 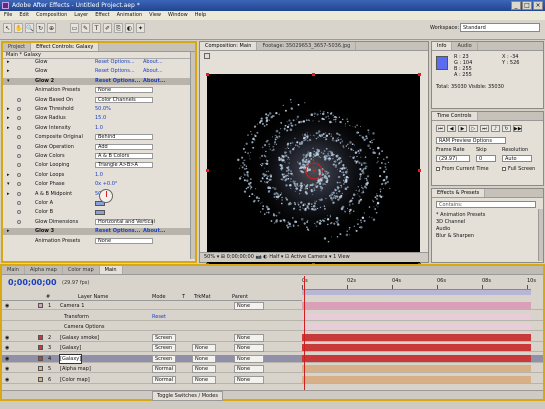 I want to click on current-time-indicator, so click(x=304, y=333).